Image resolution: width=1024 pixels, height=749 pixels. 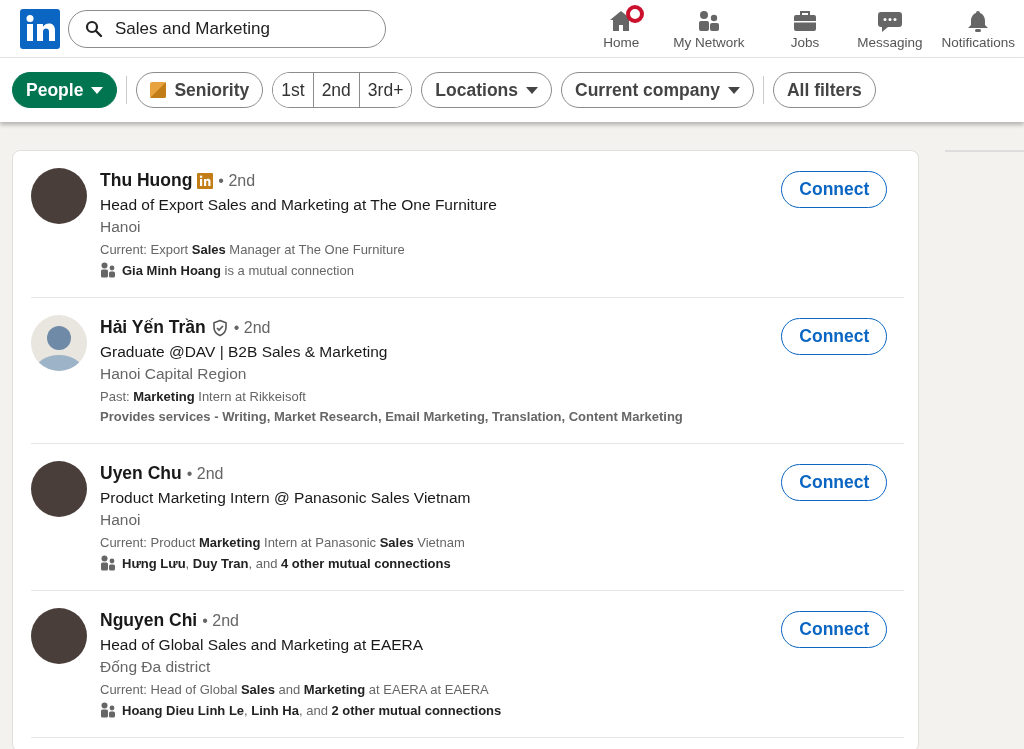 What do you see at coordinates (889, 21) in the screenshot?
I see `chat-icon` at bounding box center [889, 21].